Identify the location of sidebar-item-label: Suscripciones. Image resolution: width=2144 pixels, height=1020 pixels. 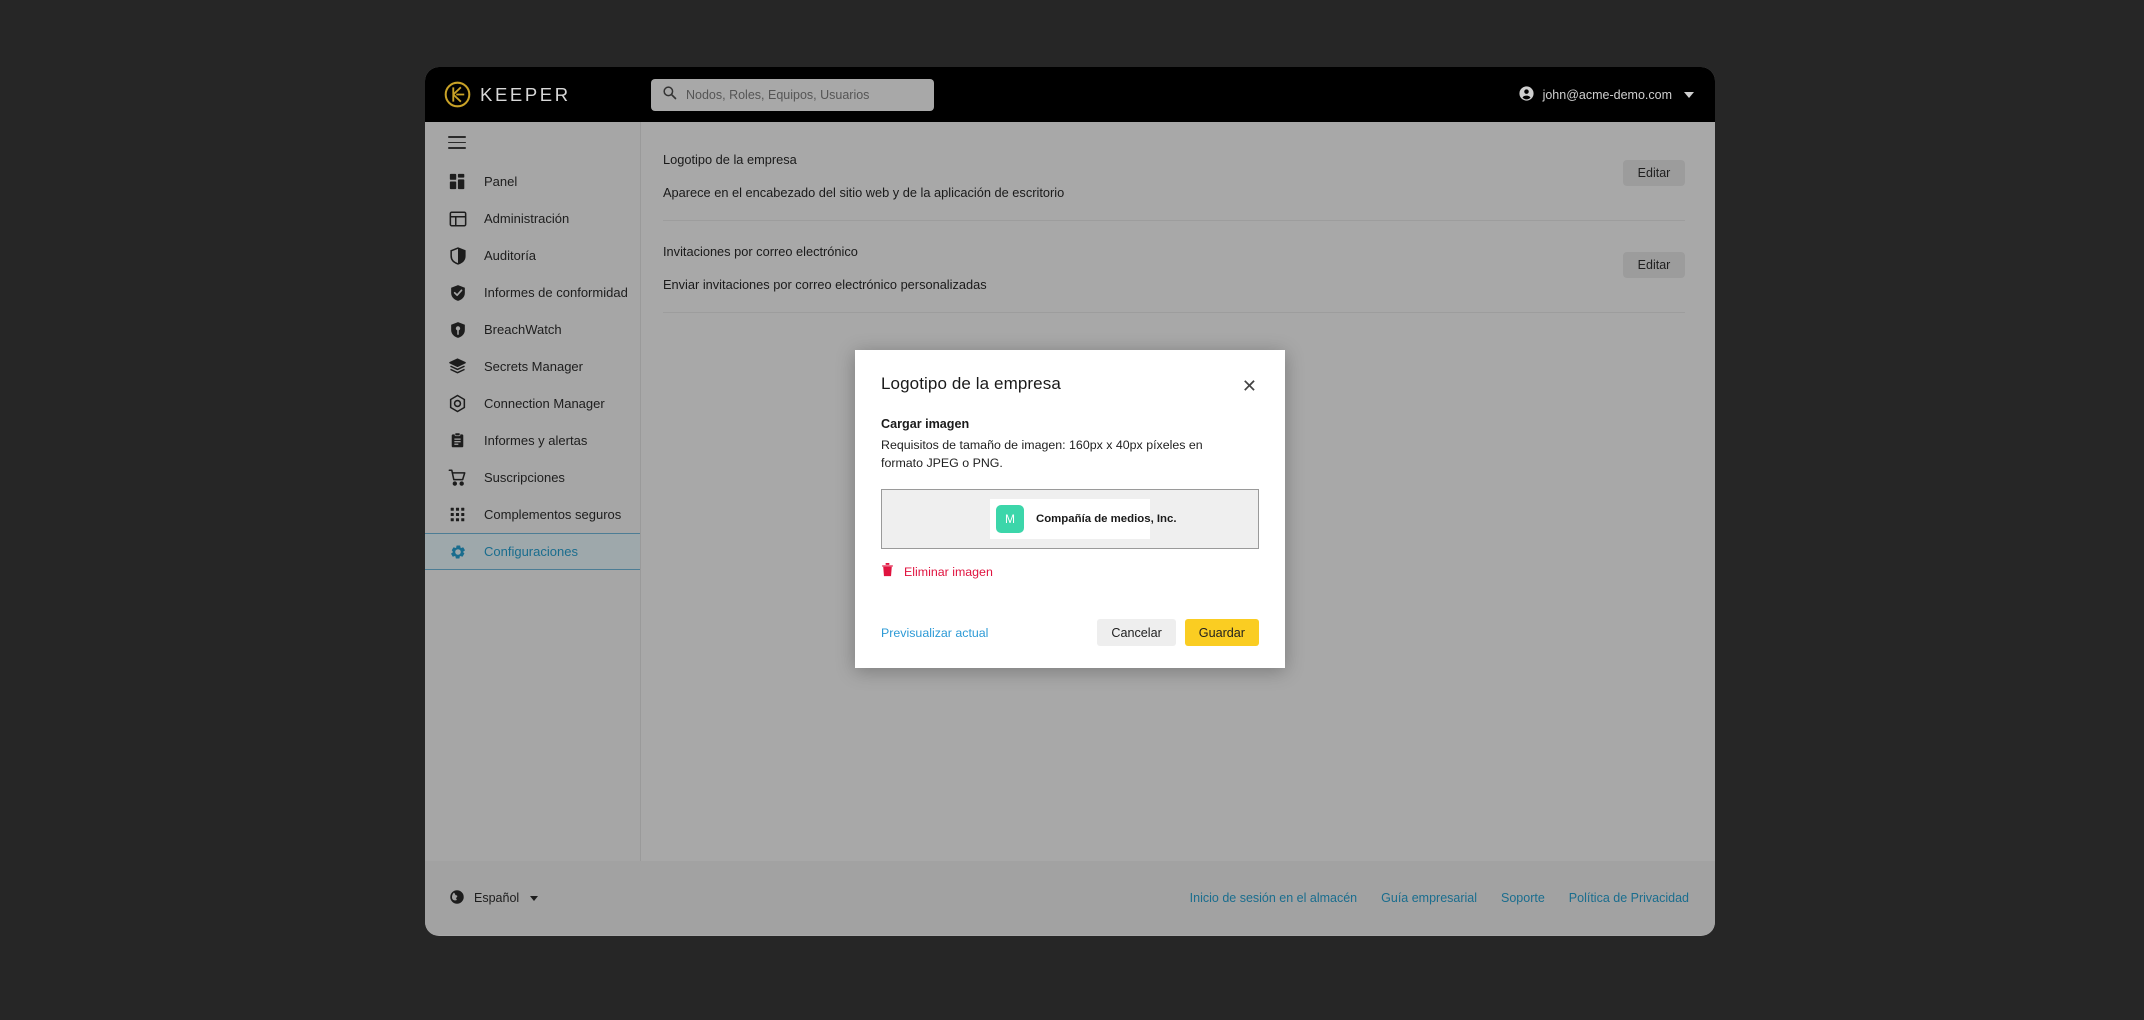
(524, 477).